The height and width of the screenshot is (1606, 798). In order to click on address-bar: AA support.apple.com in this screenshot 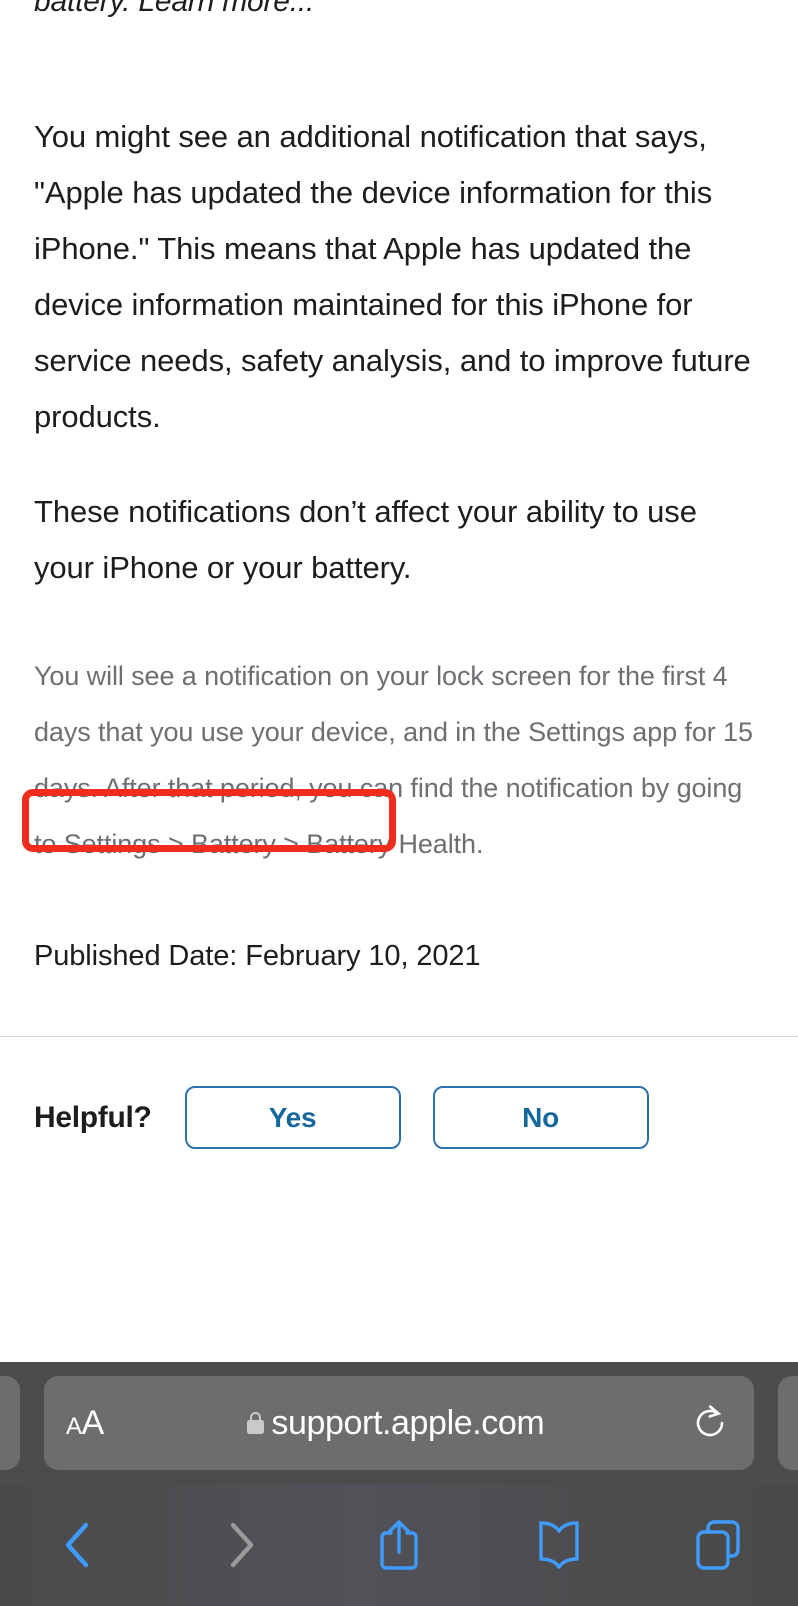, I will do `click(399, 1423)`.